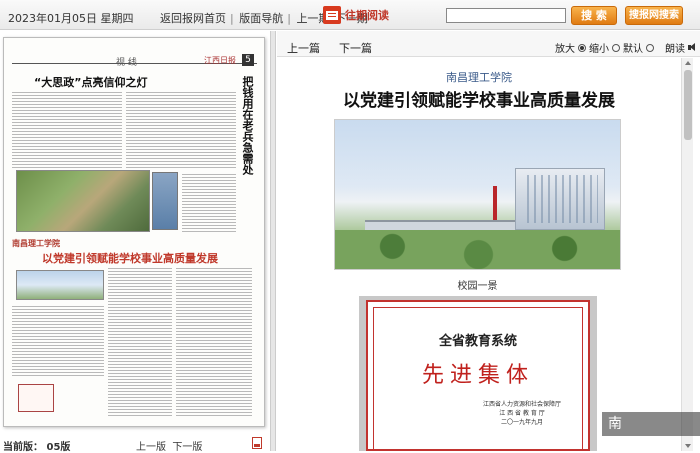 Image resolution: width=700 pixels, height=453 pixels. What do you see at coordinates (187, 447) in the screenshot?
I see `next-page-link: 下一版` at bounding box center [187, 447].